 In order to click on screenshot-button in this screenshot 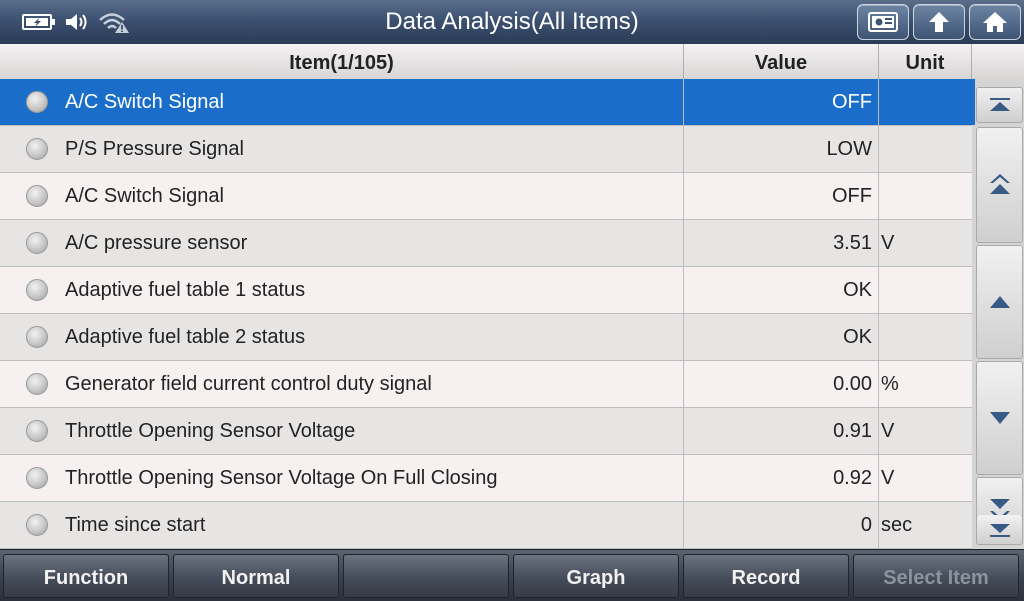, I will do `click(883, 22)`.